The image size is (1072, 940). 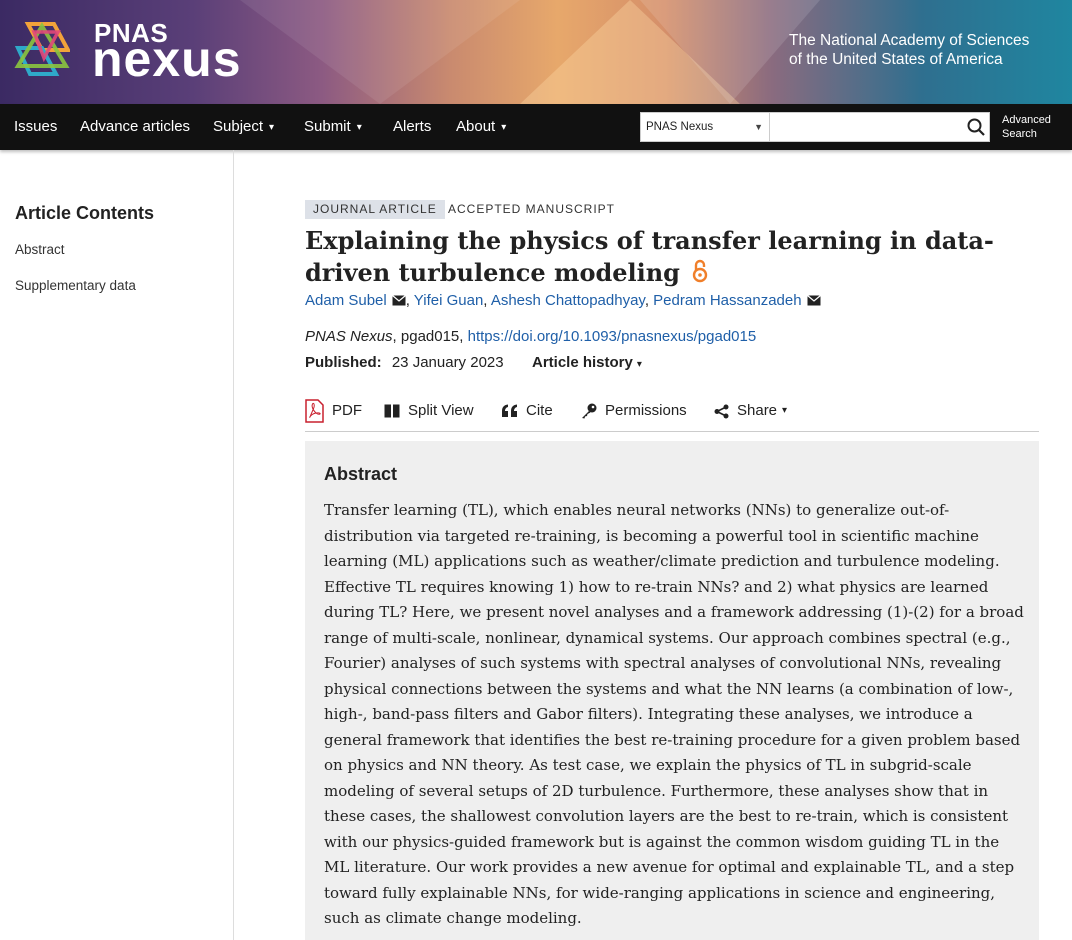 What do you see at coordinates (167, 59) in the screenshot?
I see `logo-nexus-text: nexus` at bounding box center [167, 59].